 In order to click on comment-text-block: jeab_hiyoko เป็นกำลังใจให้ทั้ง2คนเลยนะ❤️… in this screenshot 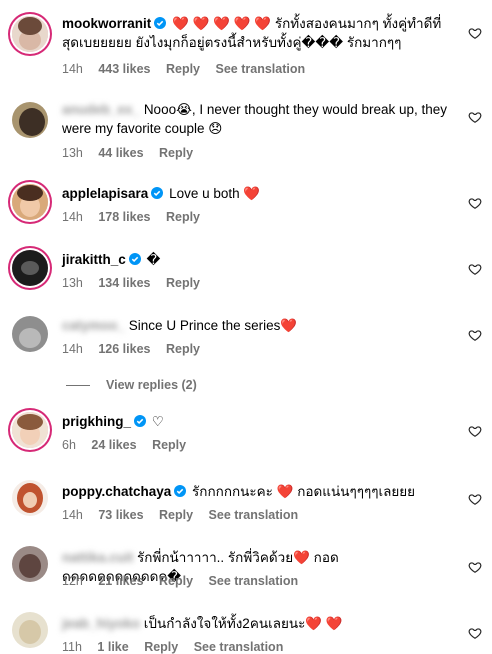, I will do `click(257, 623)`.